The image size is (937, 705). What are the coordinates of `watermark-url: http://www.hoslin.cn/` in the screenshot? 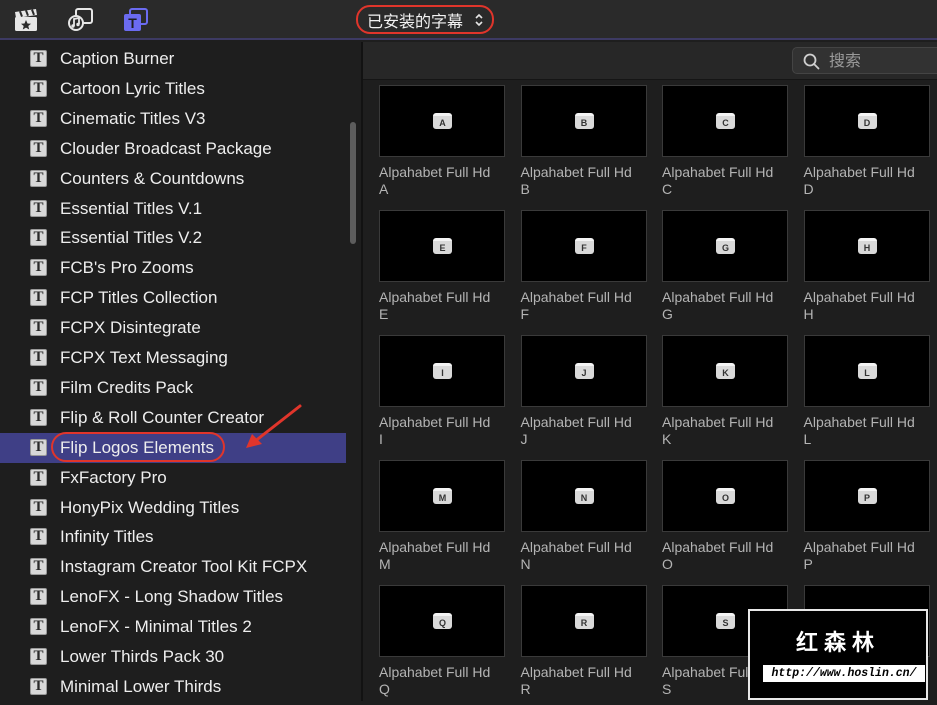 It's located at (844, 673).